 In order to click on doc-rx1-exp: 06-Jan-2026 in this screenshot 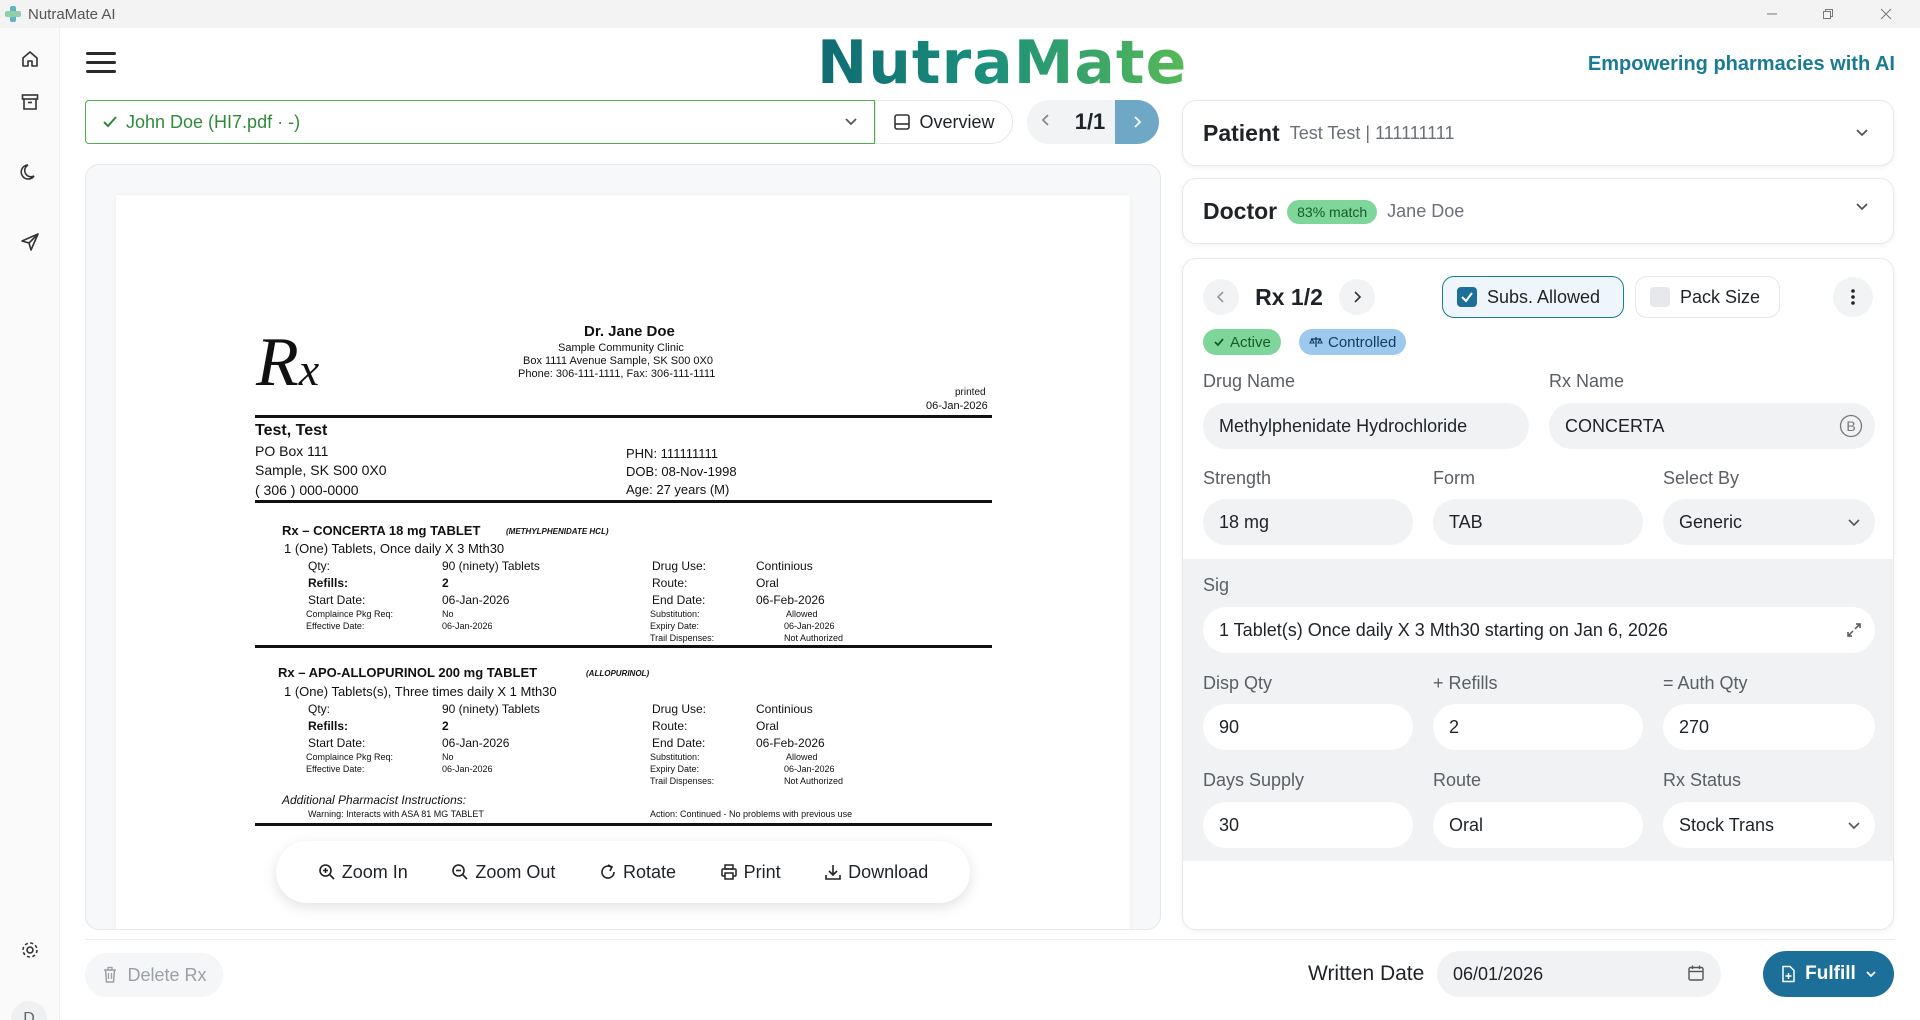, I will do `click(809, 626)`.